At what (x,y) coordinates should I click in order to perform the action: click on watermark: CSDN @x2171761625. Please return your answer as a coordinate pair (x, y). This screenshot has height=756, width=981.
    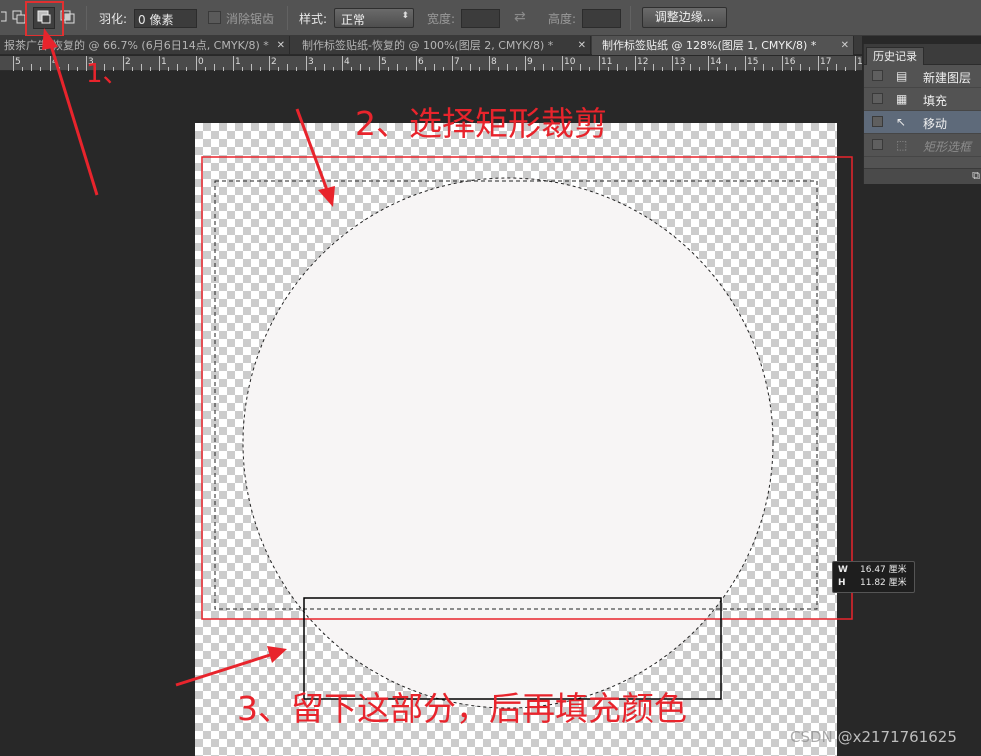
    Looking at the image, I should click on (873, 737).